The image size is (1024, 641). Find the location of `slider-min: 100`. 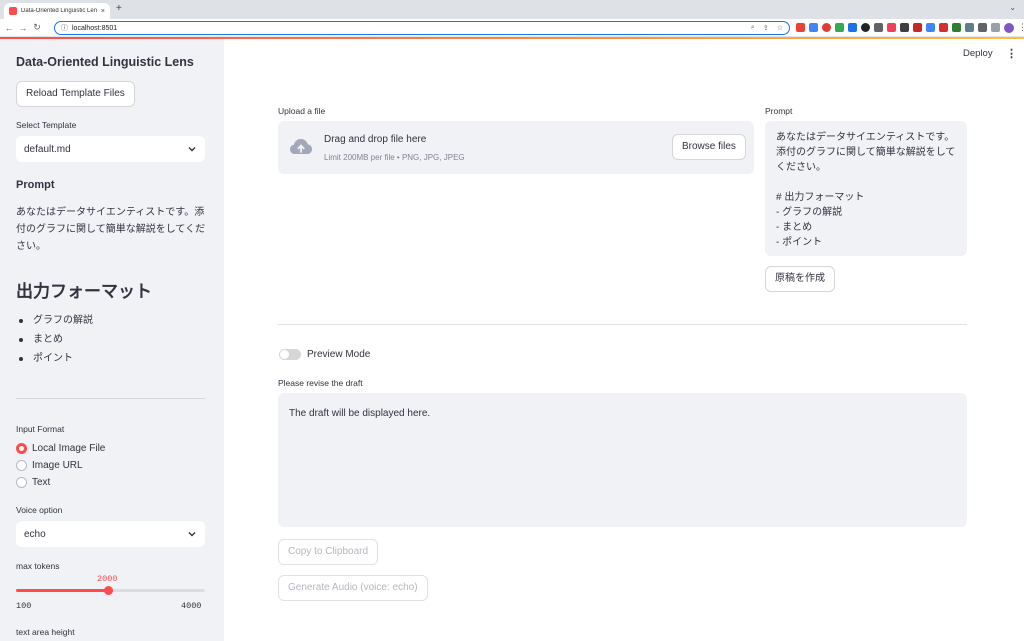

slider-min: 100 is located at coordinates (24, 606).